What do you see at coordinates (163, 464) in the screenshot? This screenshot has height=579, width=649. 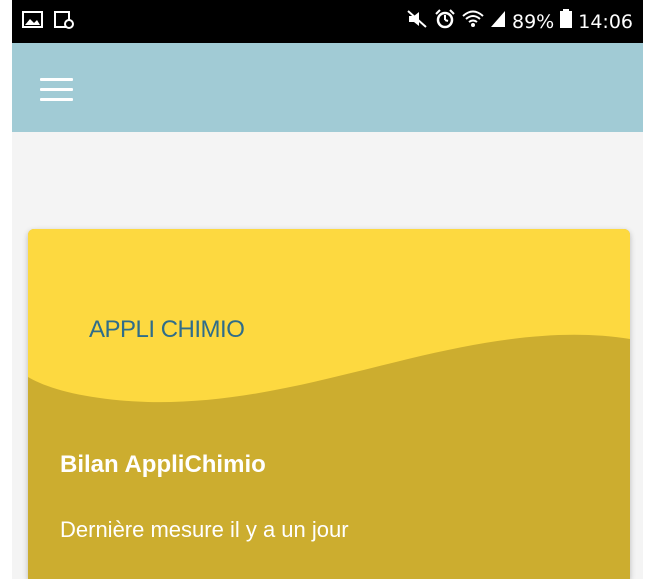 I see `card-title: Bilan AppliChimio` at bounding box center [163, 464].